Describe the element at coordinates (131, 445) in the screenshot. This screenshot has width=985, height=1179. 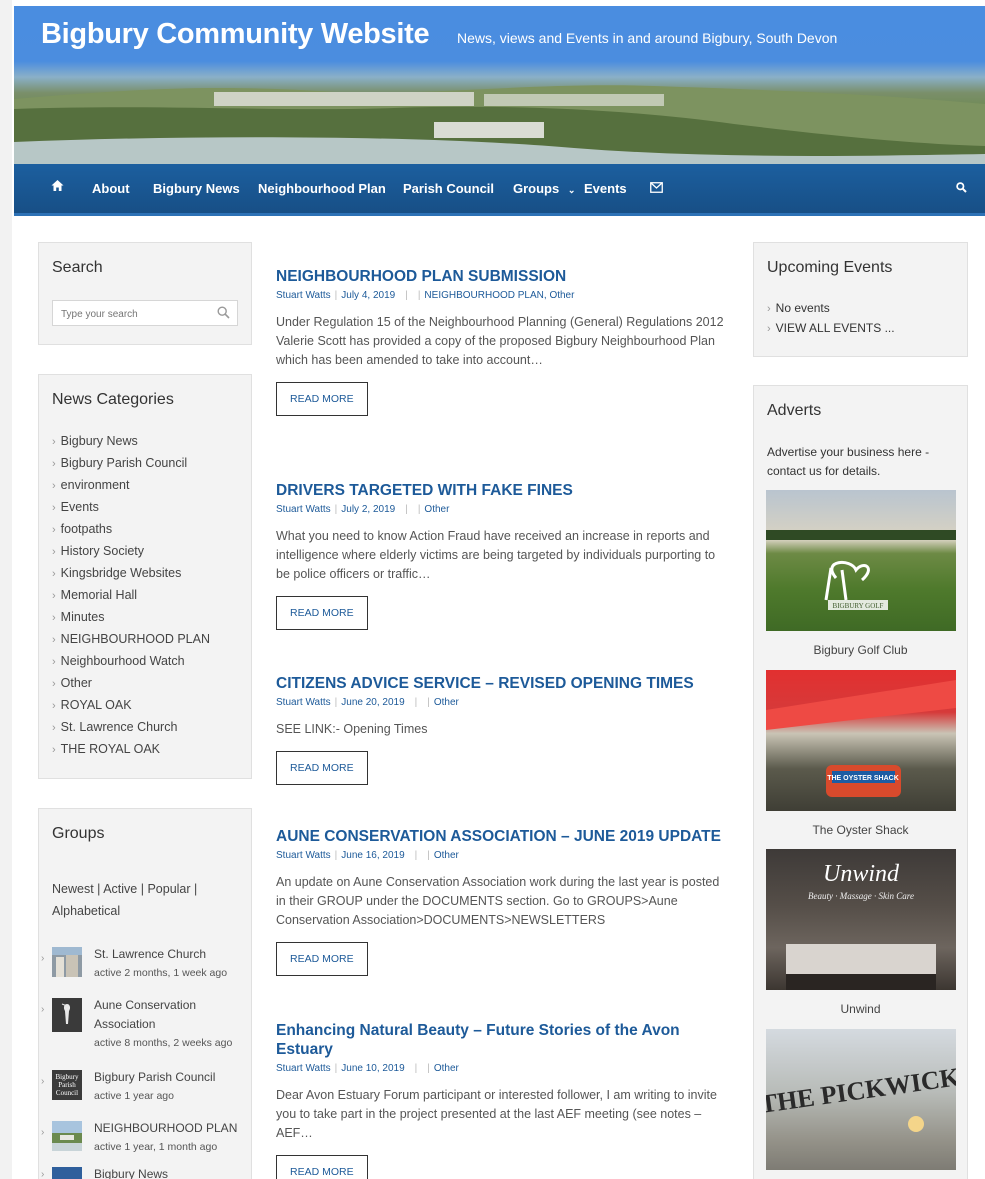
I see `category-item: › Bigbury News` at that location.